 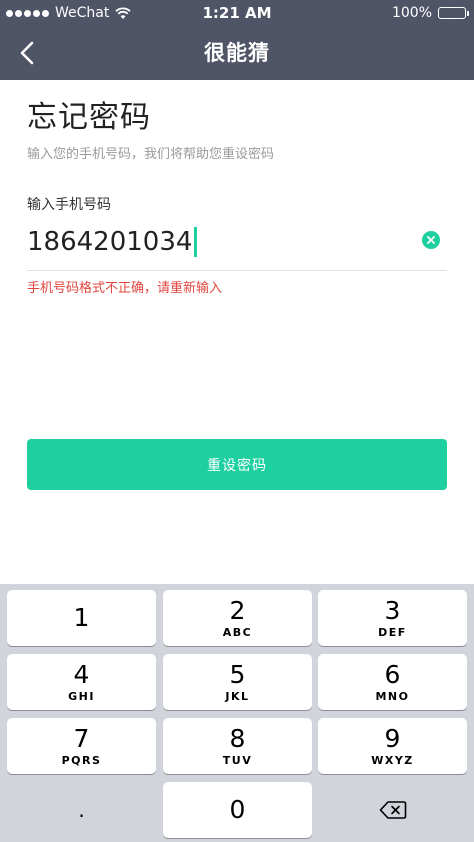 I want to click on key-6: 6 MNO, so click(x=392, y=682).